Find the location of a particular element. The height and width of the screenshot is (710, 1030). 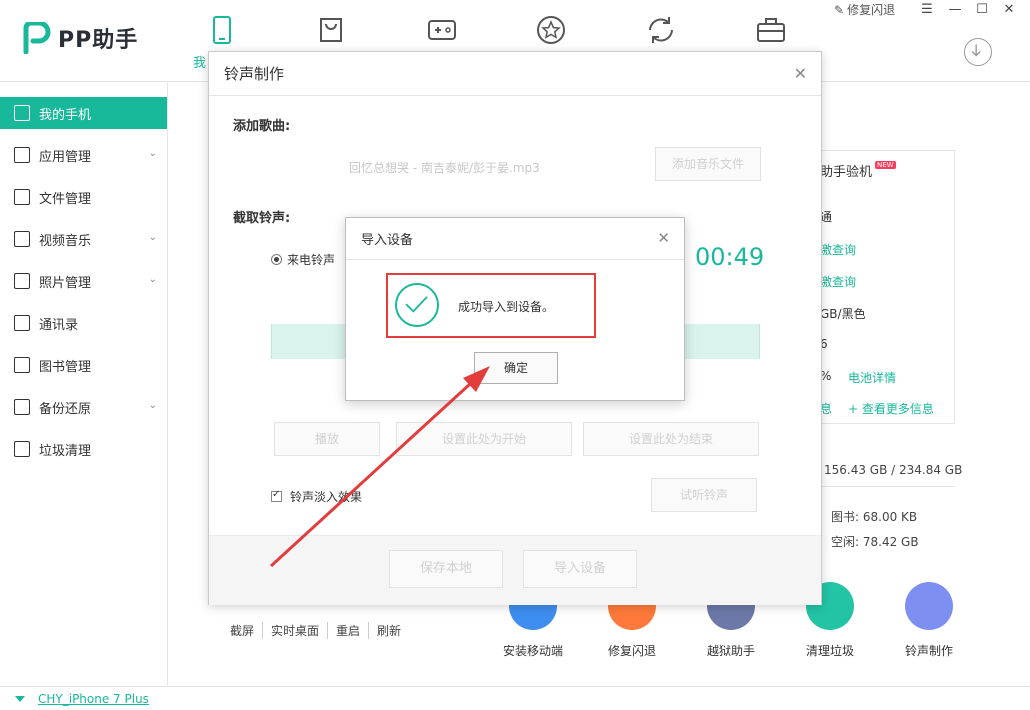

phone-icon is located at coordinates (22, 113).